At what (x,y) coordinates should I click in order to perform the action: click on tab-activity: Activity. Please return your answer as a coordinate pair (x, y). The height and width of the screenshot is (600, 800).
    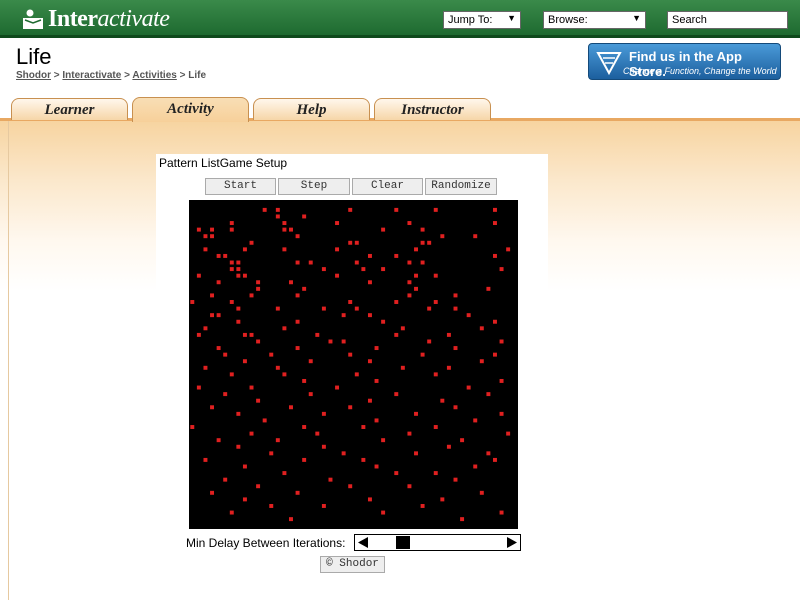
    Looking at the image, I should click on (190, 109).